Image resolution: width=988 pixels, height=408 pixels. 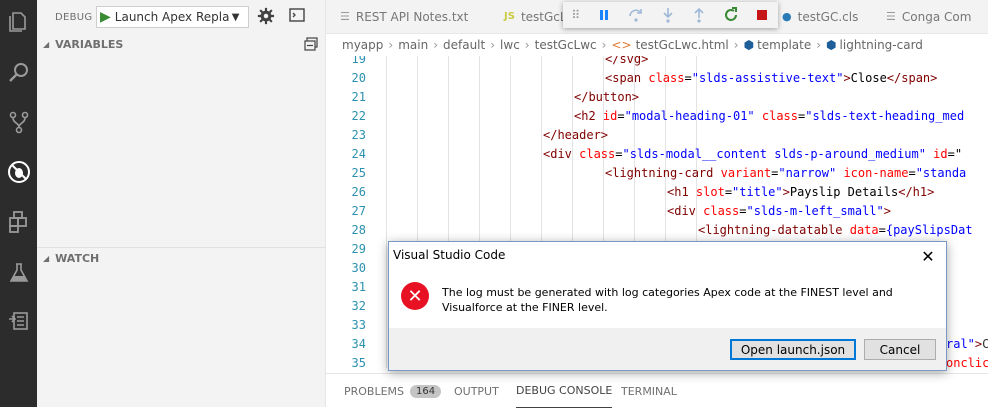 I want to click on code-token: slot, so click(x=710, y=192).